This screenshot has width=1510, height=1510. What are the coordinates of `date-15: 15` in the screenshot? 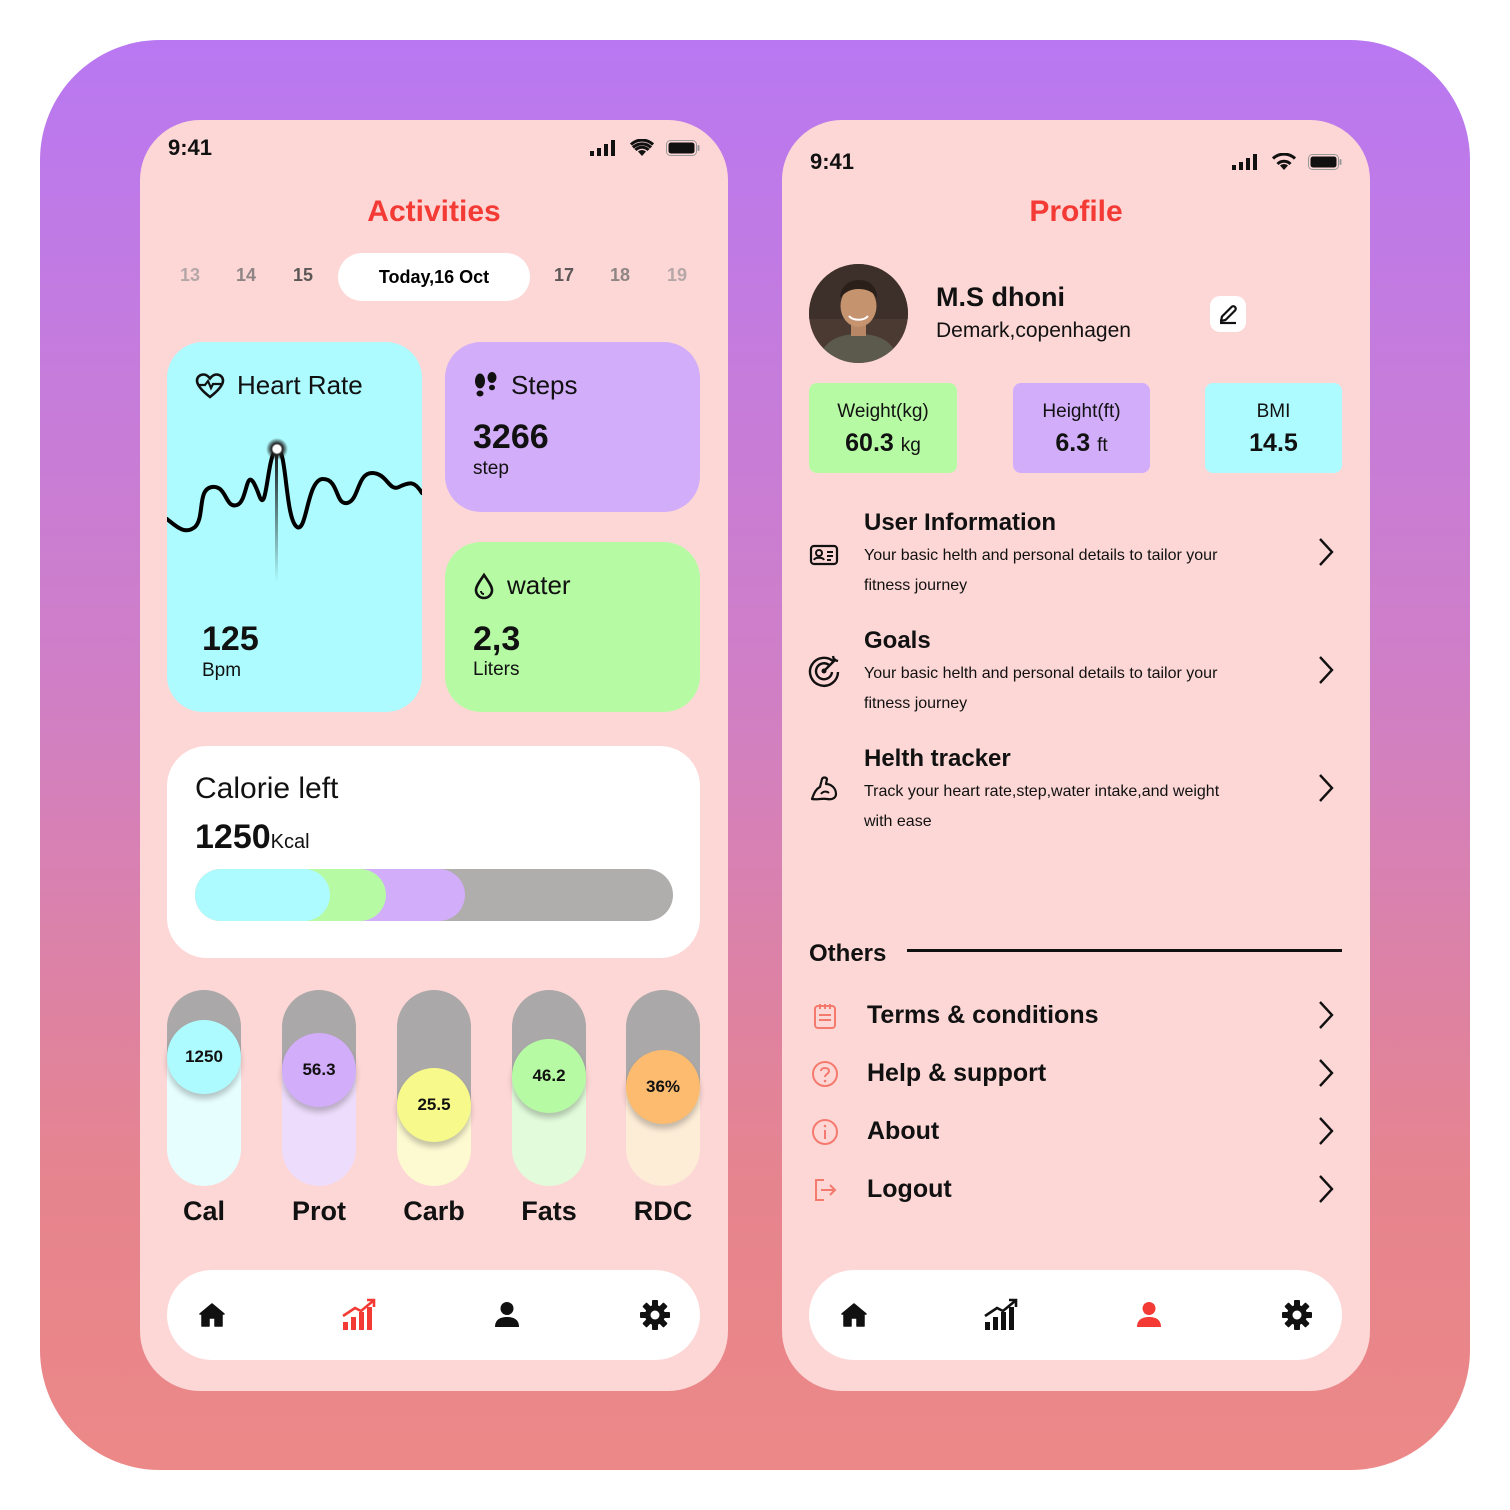 It's located at (303, 275).